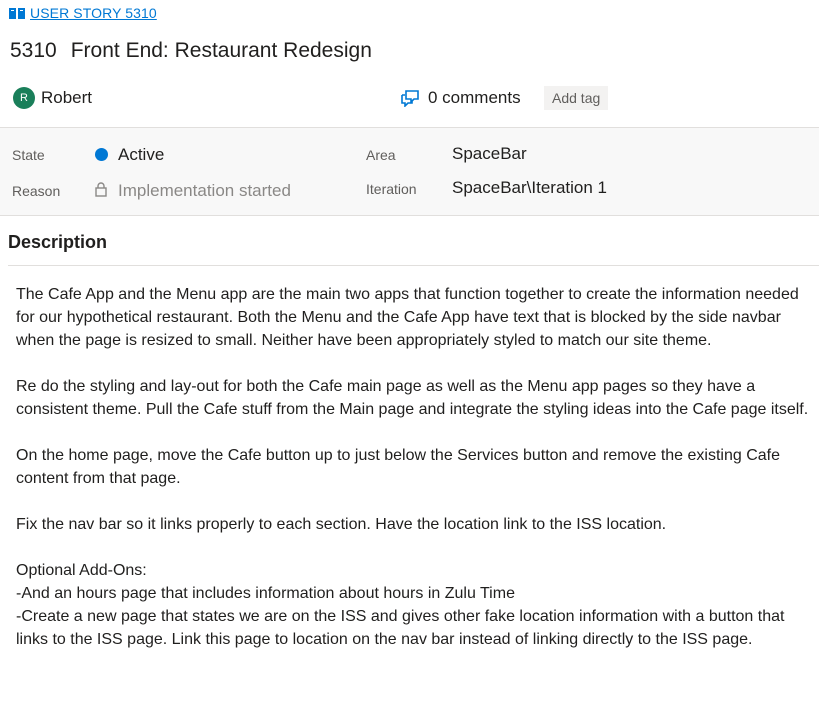 The height and width of the screenshot is (720, 819). I want to click on addons-heading: Optional Add-Ons:, so click(81, 570).